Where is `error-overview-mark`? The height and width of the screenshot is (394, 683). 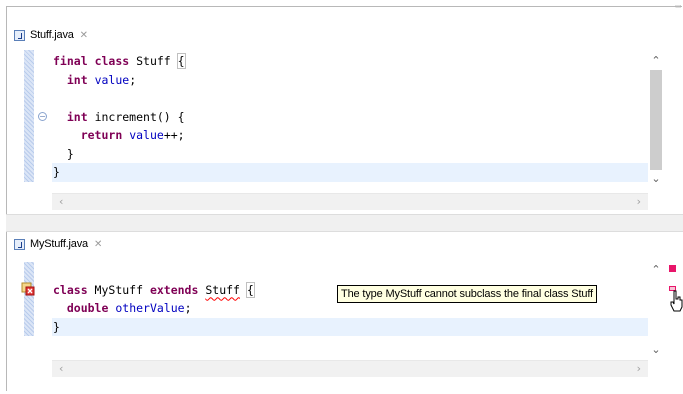 error-overview-mark is located at coordinates (672, 268).